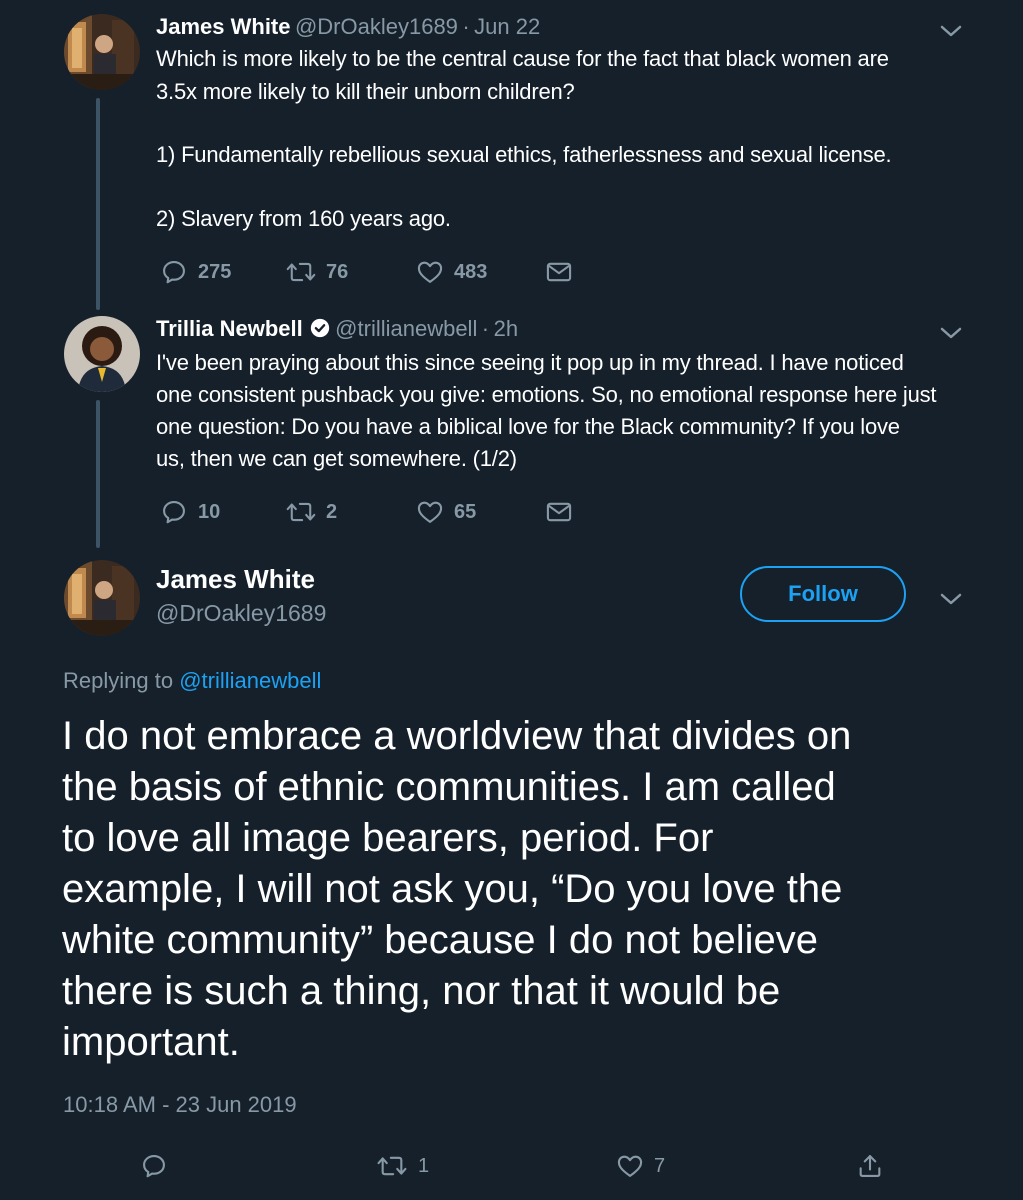  I want to click on reply-button, so click(154, 1166).